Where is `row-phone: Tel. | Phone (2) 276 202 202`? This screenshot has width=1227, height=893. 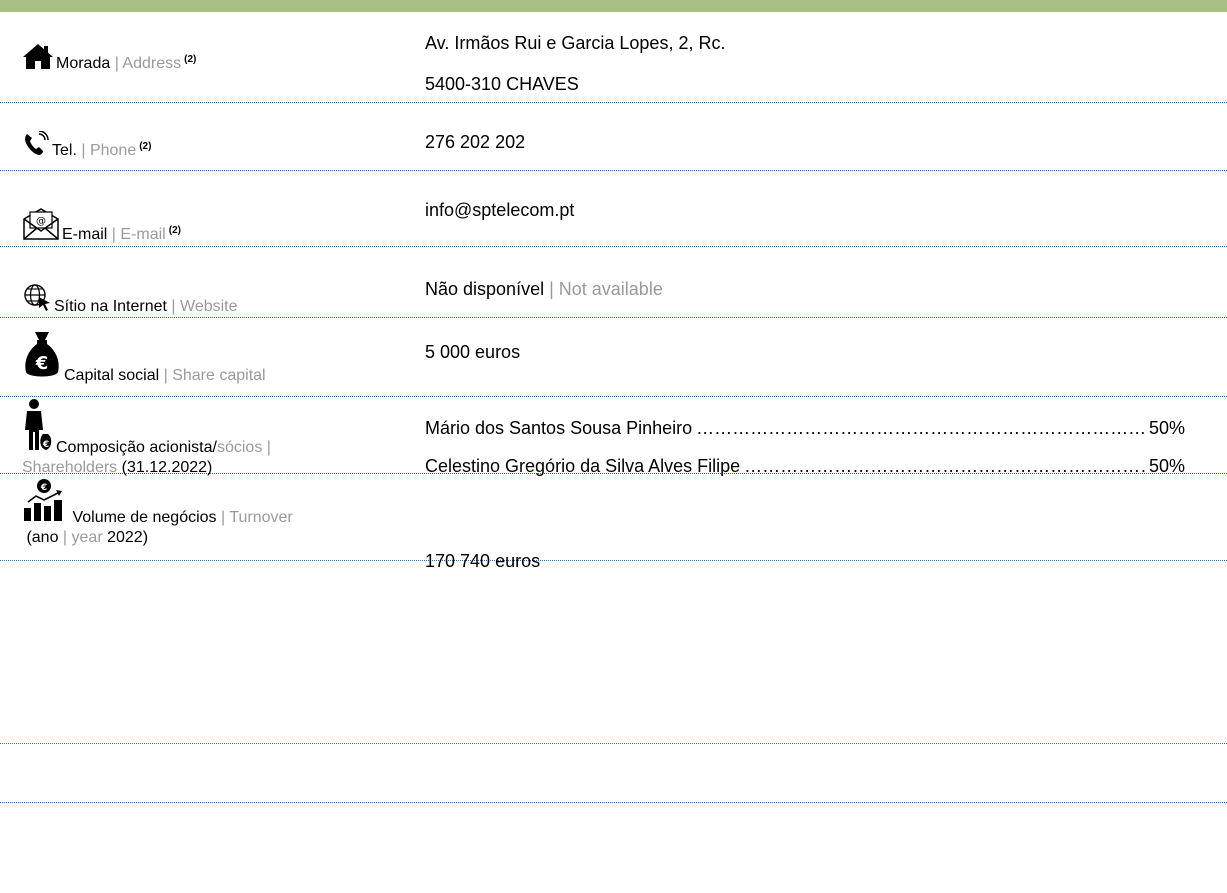
row-phone: Tel. | Phone (2) 276 202 202 is located at coordinates (613, 137).